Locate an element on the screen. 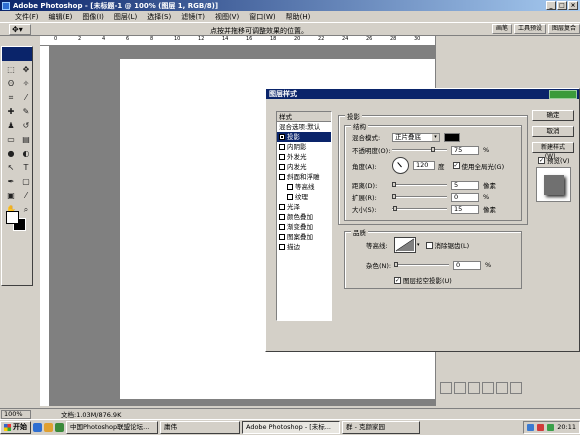 The height and width of the screenshot is (435, 580). type-tool-icon: T is located at coordinates (26, 167).